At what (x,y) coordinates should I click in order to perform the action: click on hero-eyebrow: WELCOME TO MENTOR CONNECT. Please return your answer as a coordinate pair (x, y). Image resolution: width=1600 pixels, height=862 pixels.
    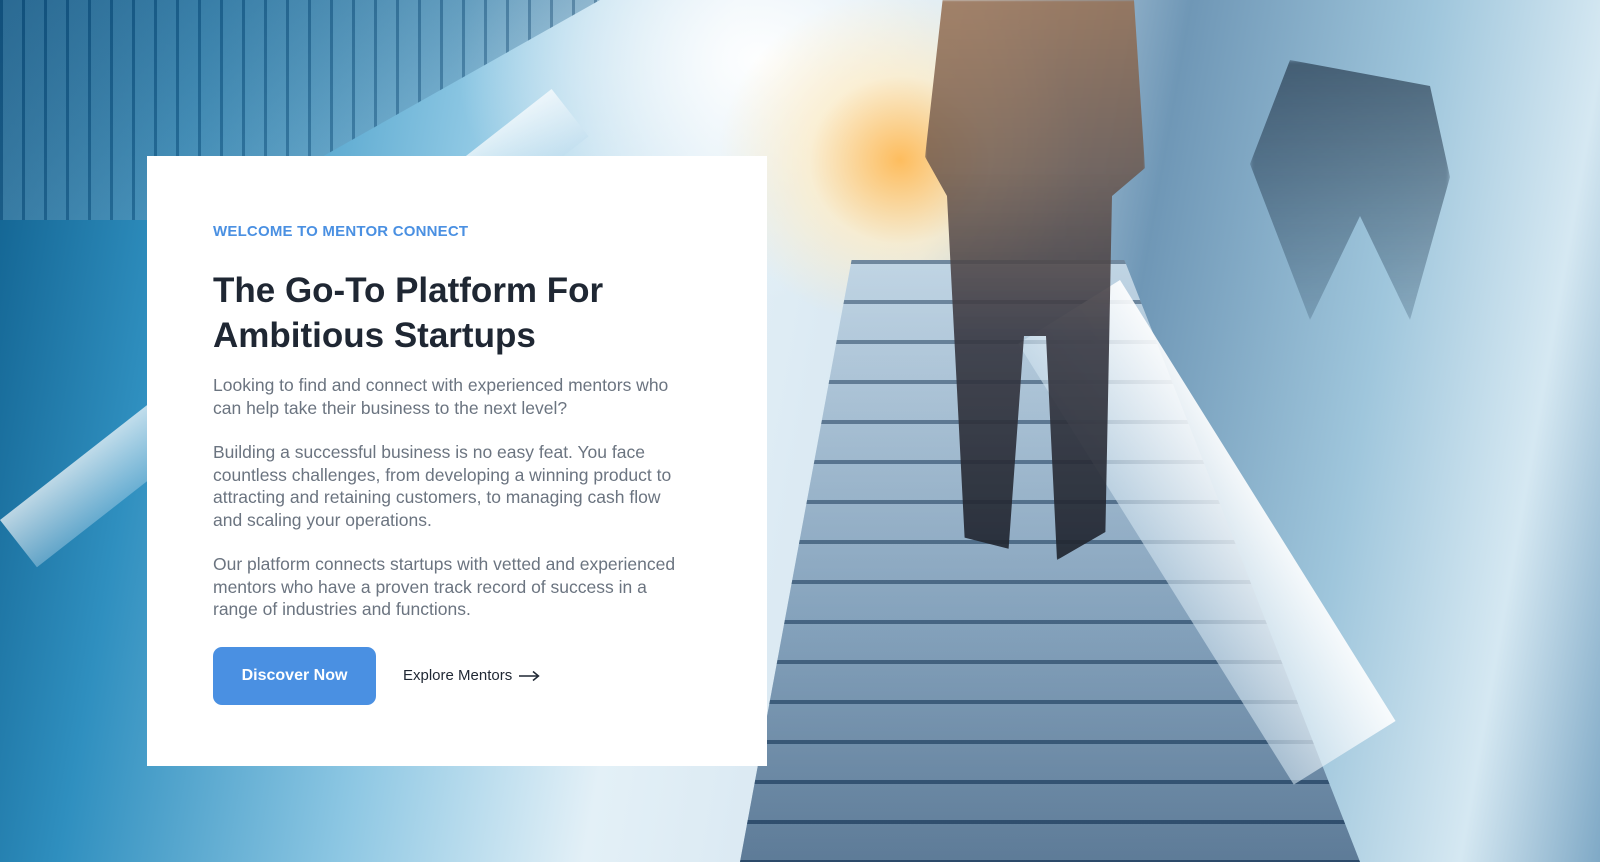
    Looking at the image, I should click on (341, 231).